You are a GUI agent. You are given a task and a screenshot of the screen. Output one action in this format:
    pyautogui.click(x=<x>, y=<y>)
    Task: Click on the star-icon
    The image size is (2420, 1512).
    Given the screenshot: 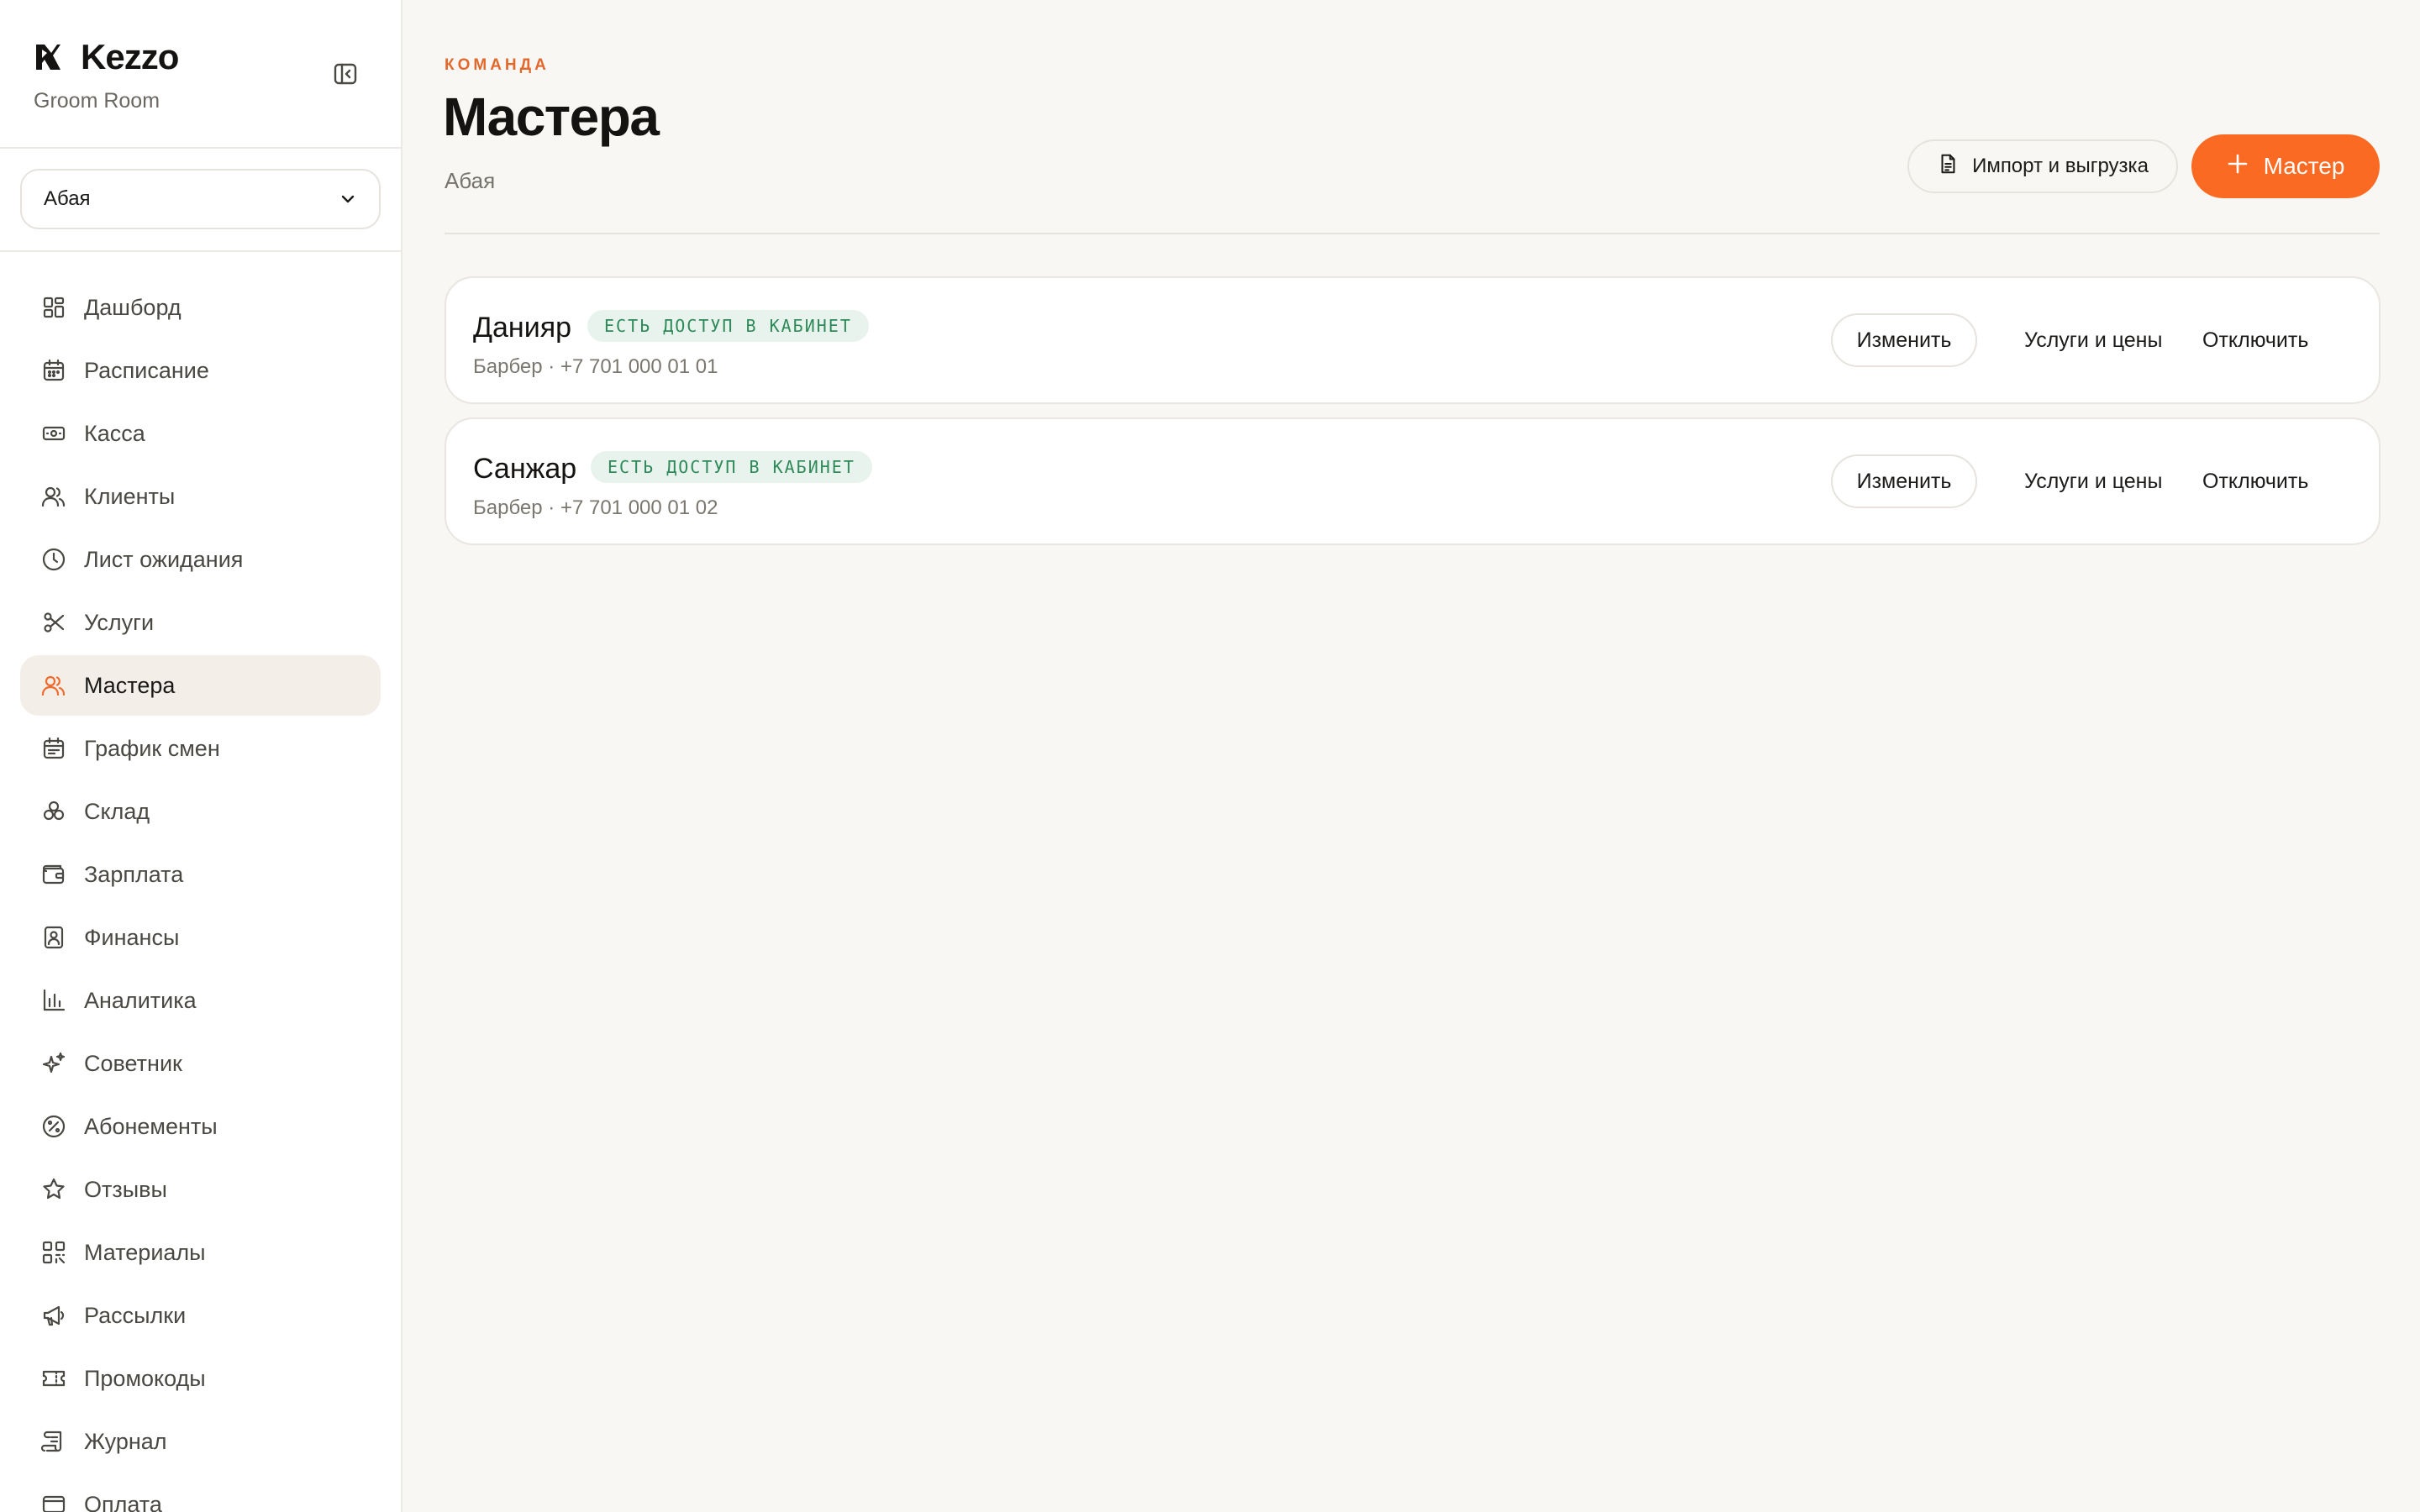 What is the action you would take?
    pyautogui.click(x=53, y=1189)
    